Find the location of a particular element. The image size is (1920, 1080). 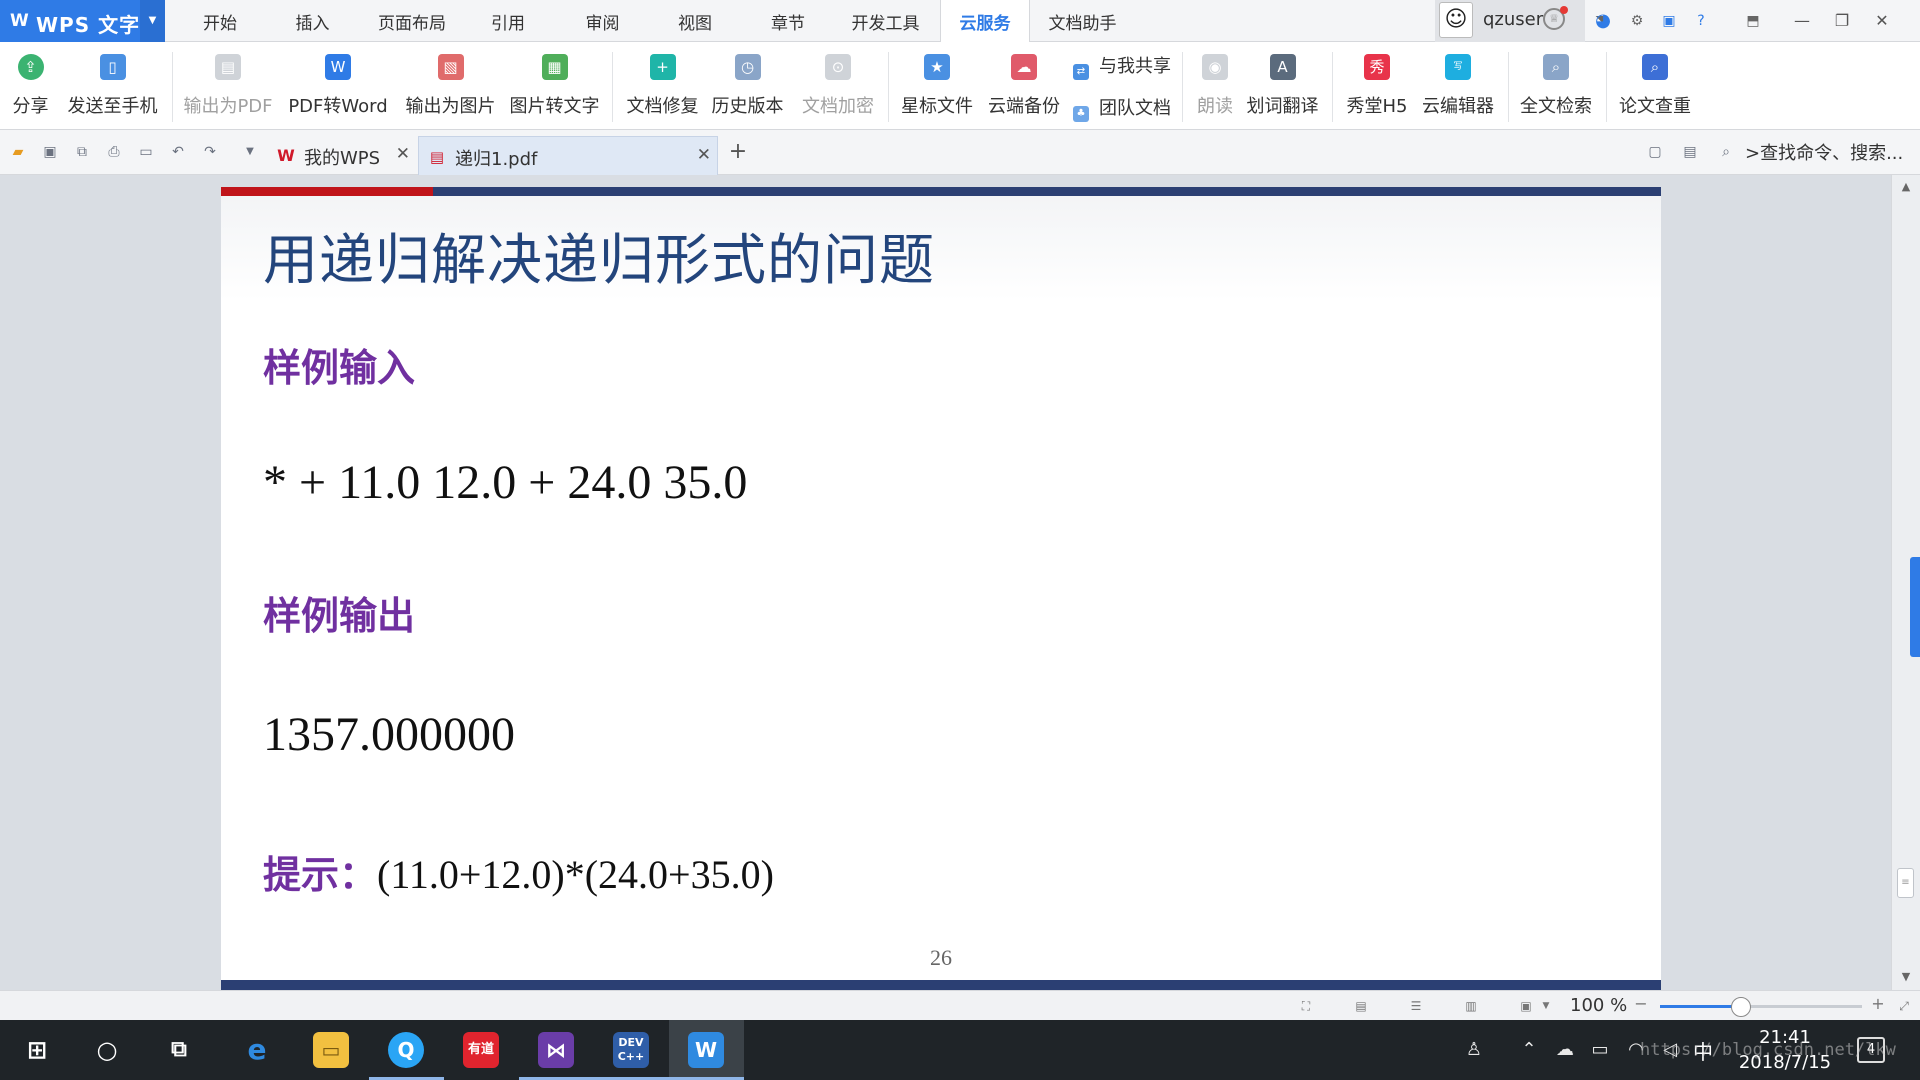

print-preview-icon: ▭ is located at coordinates (146, 152).